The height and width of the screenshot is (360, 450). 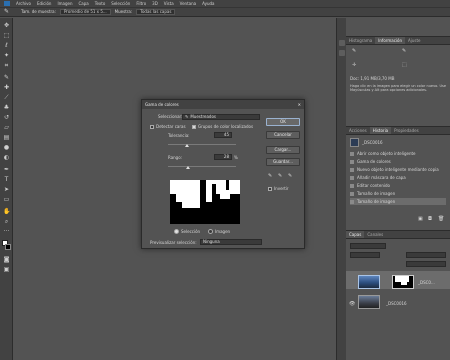 What do you see at coordinates (64, 3) in the screenshot?
I see `menu-imagen: Imagen` at bounding box center [64, 3].